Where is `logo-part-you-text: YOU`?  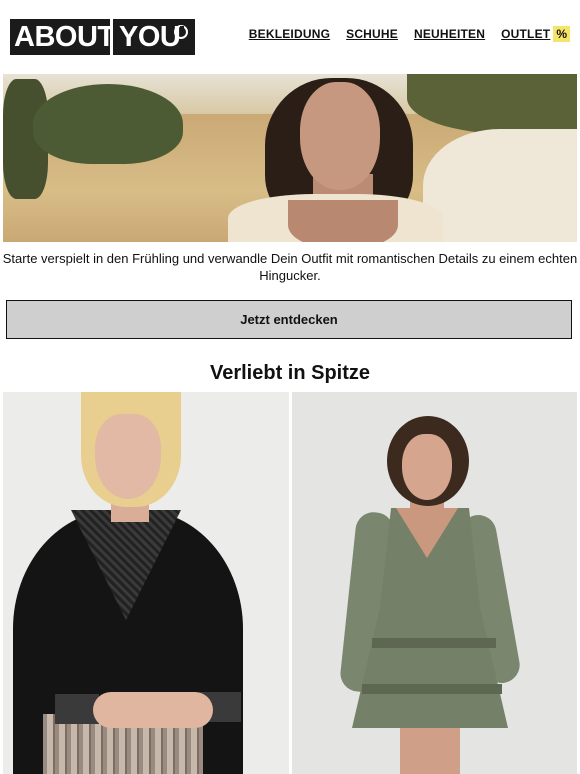 logo-part-you-text: YOU is located at coordinates (150, 37).